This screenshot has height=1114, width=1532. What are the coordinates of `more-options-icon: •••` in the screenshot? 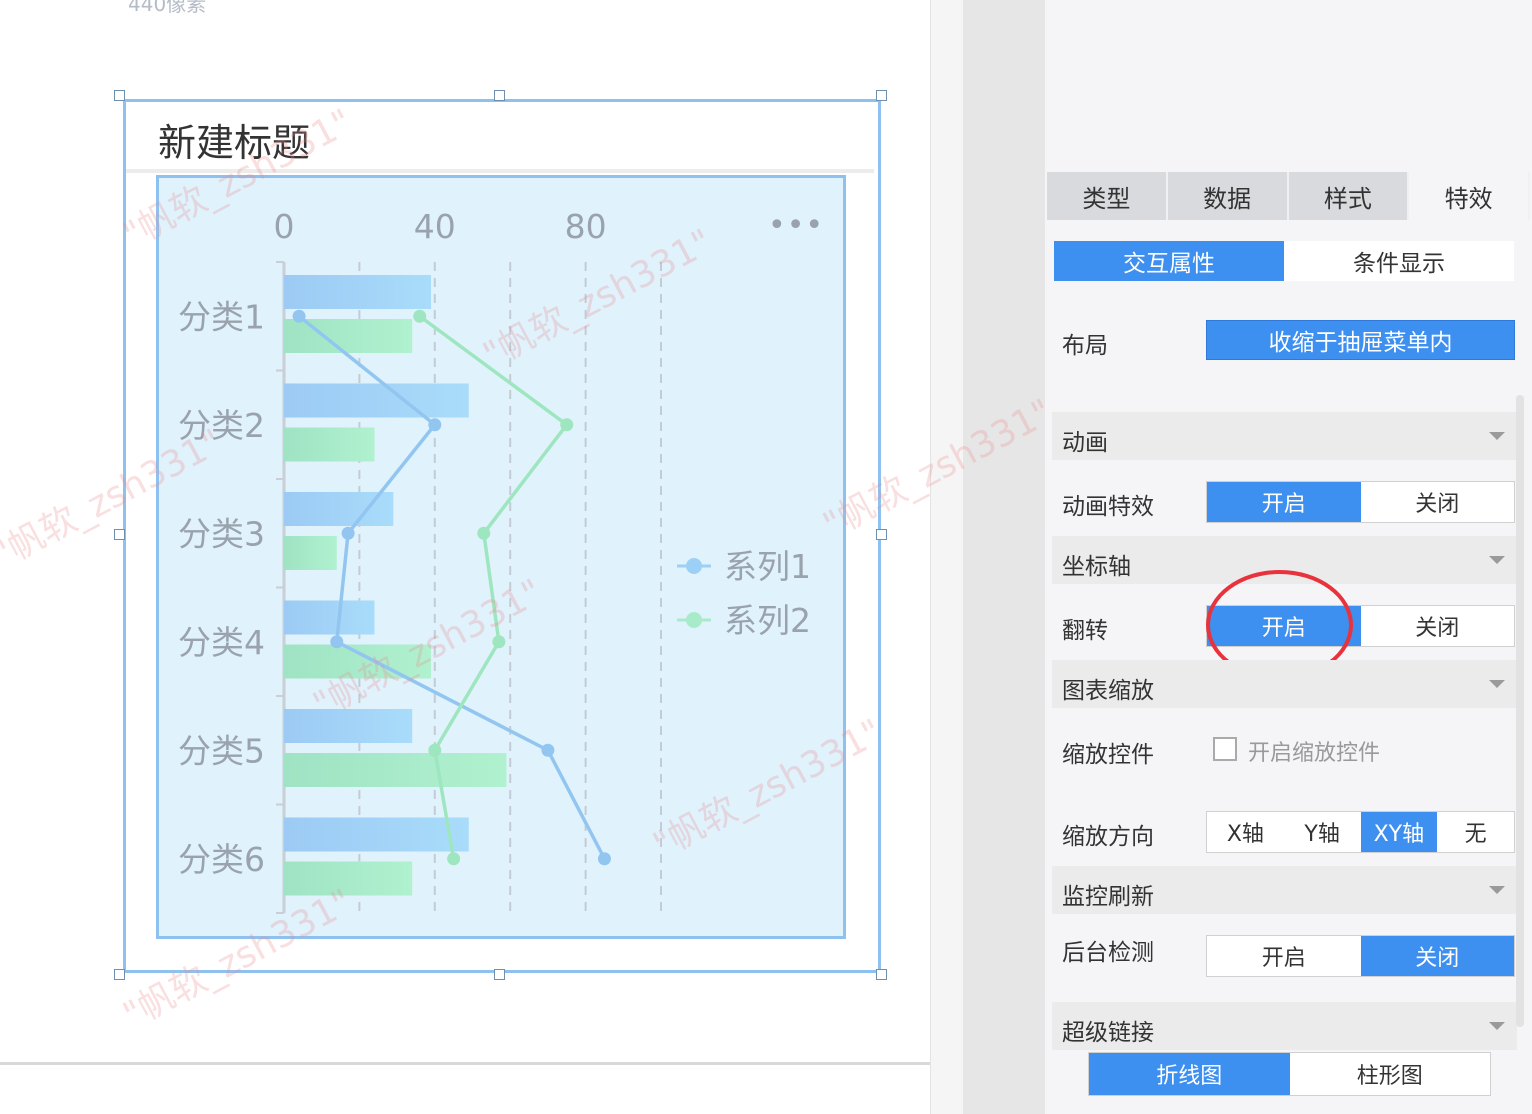 It's located at (796, 225).